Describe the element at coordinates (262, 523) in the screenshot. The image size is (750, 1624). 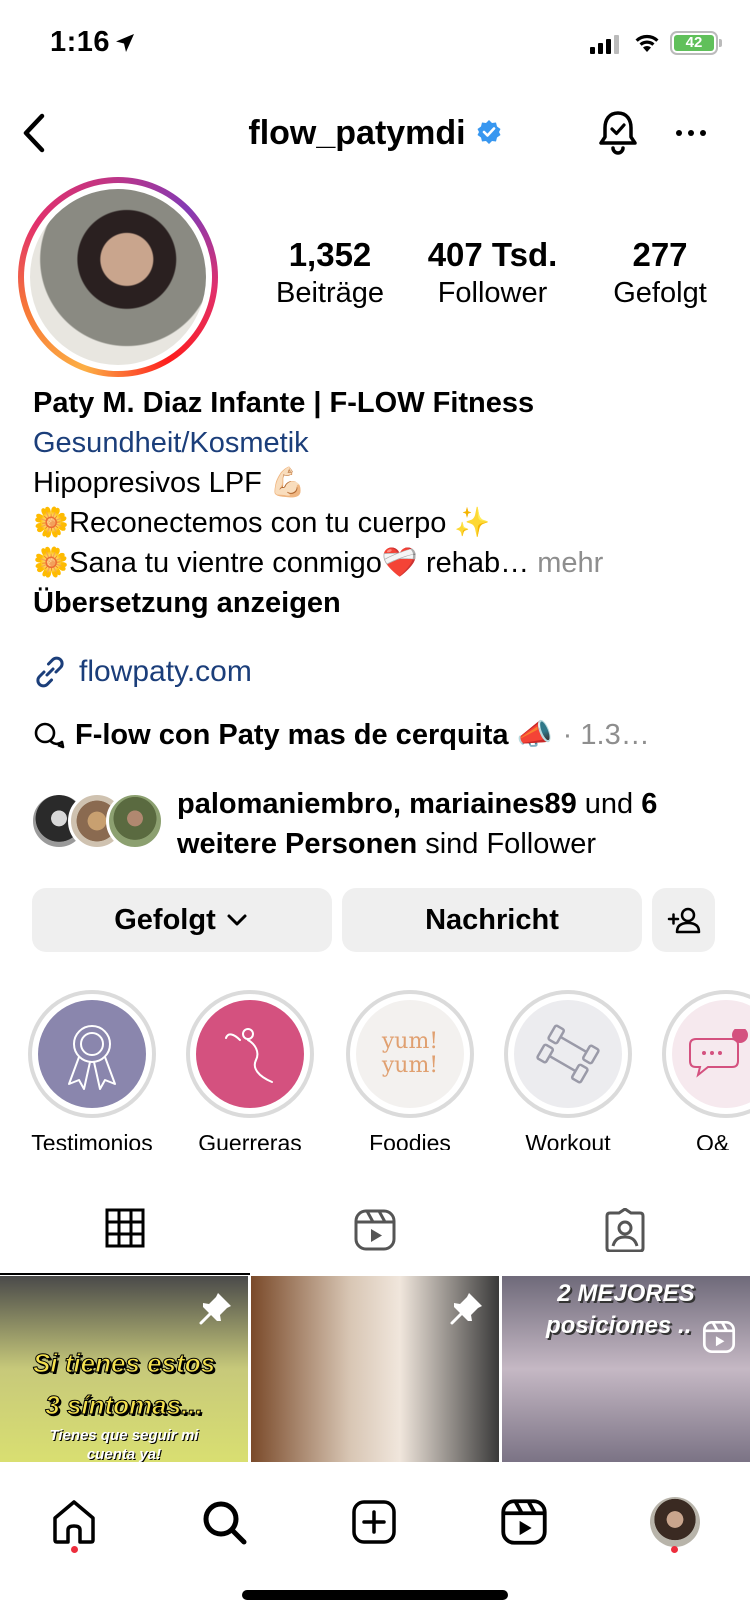
I see `bio-line: 🌼Reconectemos con tu cuerpo ✨` at that location.